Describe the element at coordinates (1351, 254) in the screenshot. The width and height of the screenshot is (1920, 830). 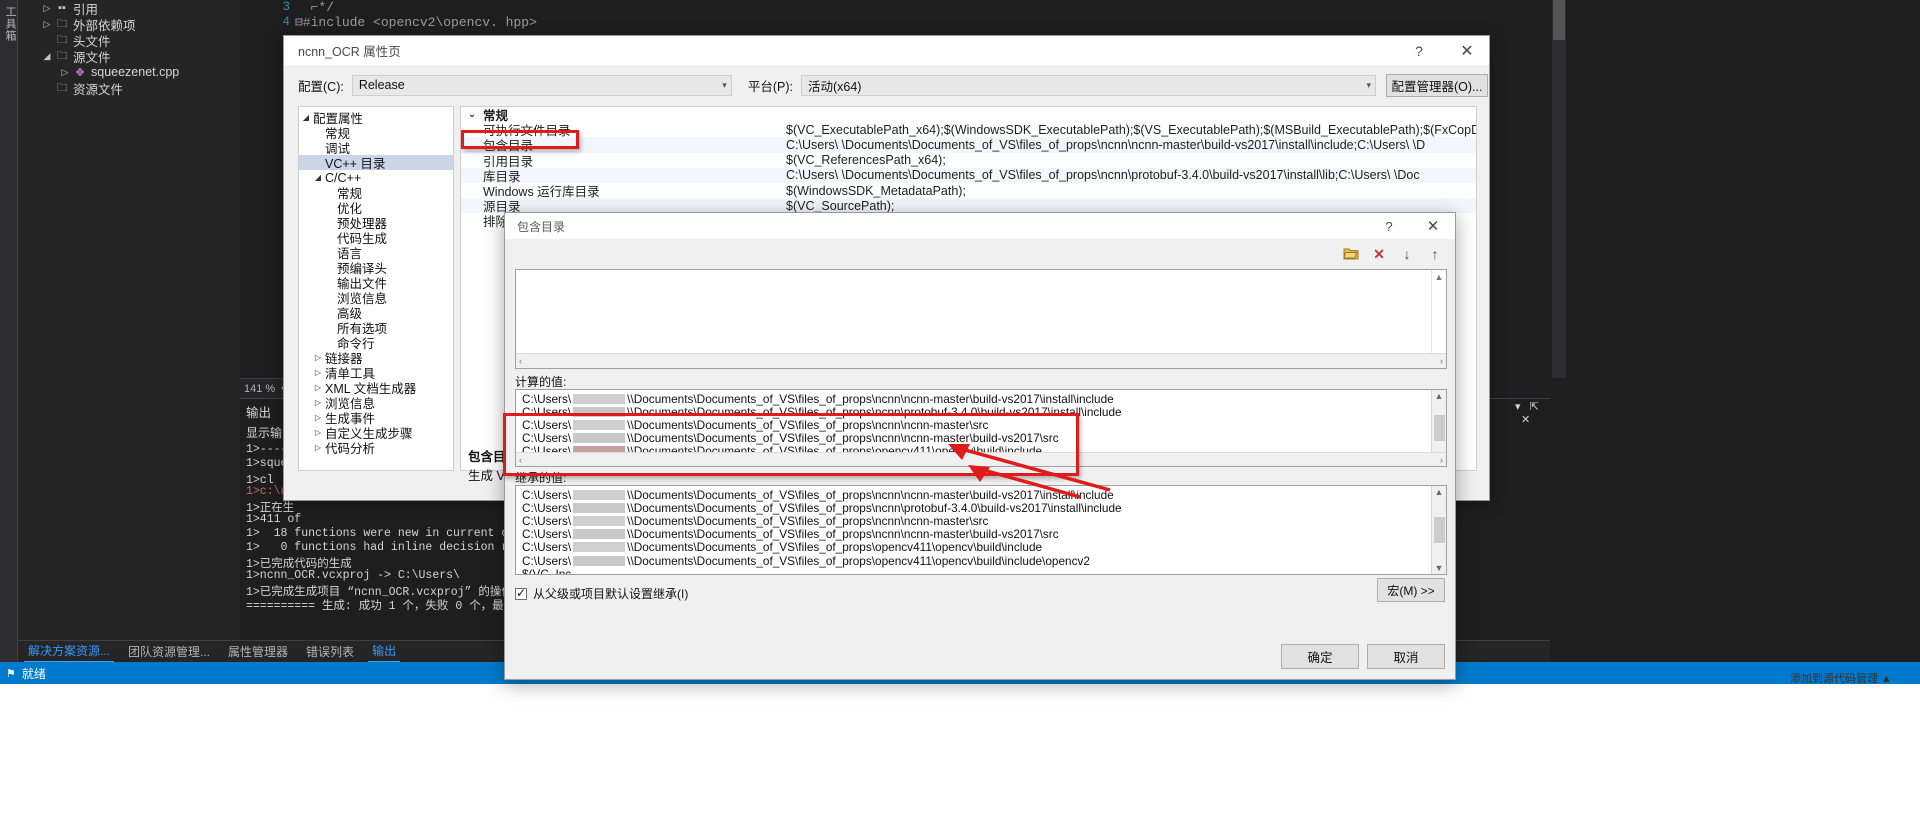
I see `new-folder-icon` at that location.